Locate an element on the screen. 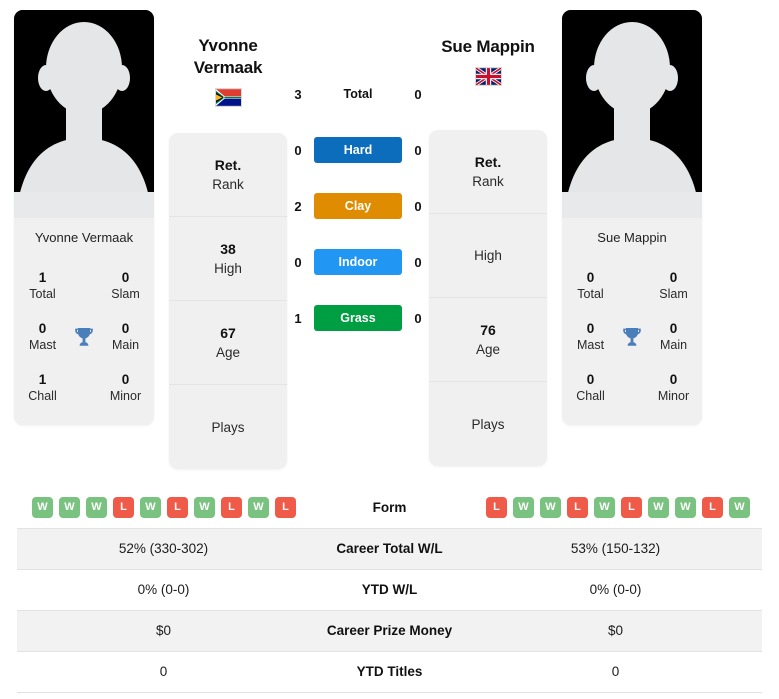 Image resolution: width=779 pixels, height=699 pixels. h2h-row-clay: 2 Clay 0 is located at coordinates (358, 206).